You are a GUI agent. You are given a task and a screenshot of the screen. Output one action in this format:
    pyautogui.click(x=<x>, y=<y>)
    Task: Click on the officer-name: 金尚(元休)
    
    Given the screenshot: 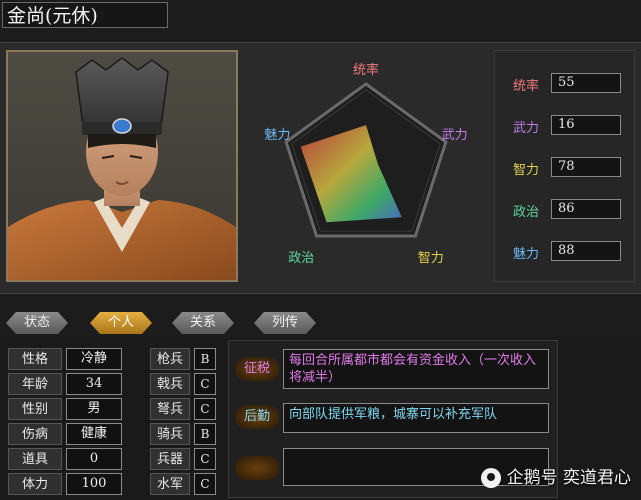 What is the action you would take?
    pyautogui.click(x=85, y=15)
    